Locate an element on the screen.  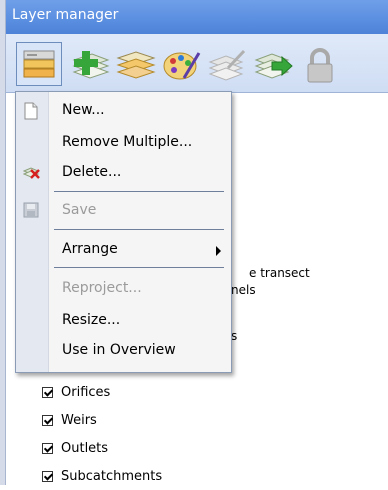
save-icon is located at coordinates (31, 210).